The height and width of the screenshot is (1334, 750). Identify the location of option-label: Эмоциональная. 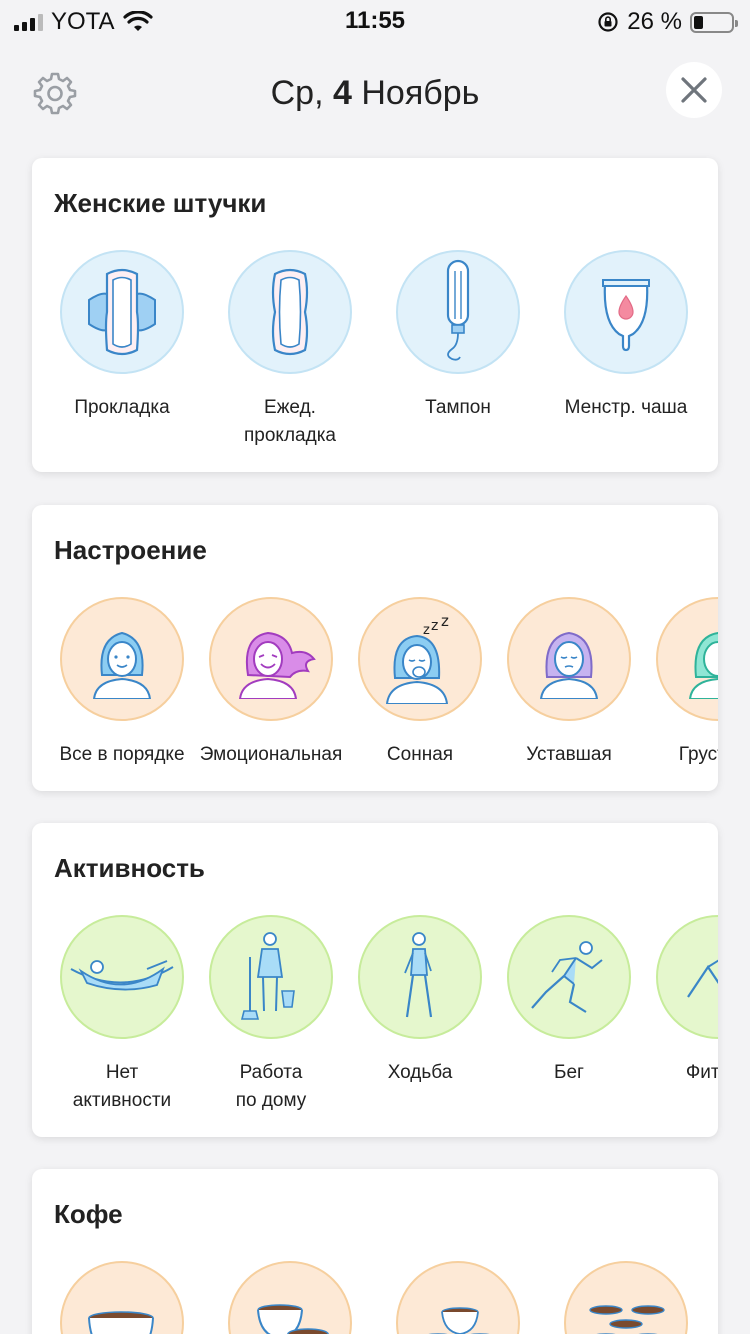
(271, 754).